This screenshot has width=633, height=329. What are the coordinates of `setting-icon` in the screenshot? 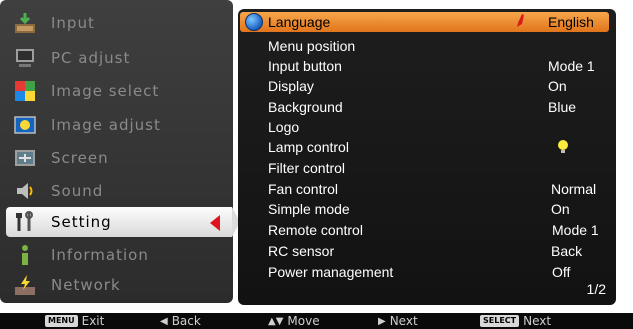 It's located at (25, 222).